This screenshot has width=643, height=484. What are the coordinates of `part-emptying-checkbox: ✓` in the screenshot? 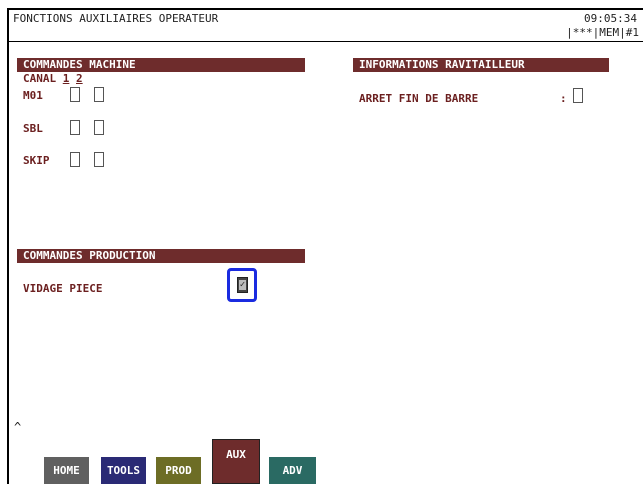 It's located at (242, 285).